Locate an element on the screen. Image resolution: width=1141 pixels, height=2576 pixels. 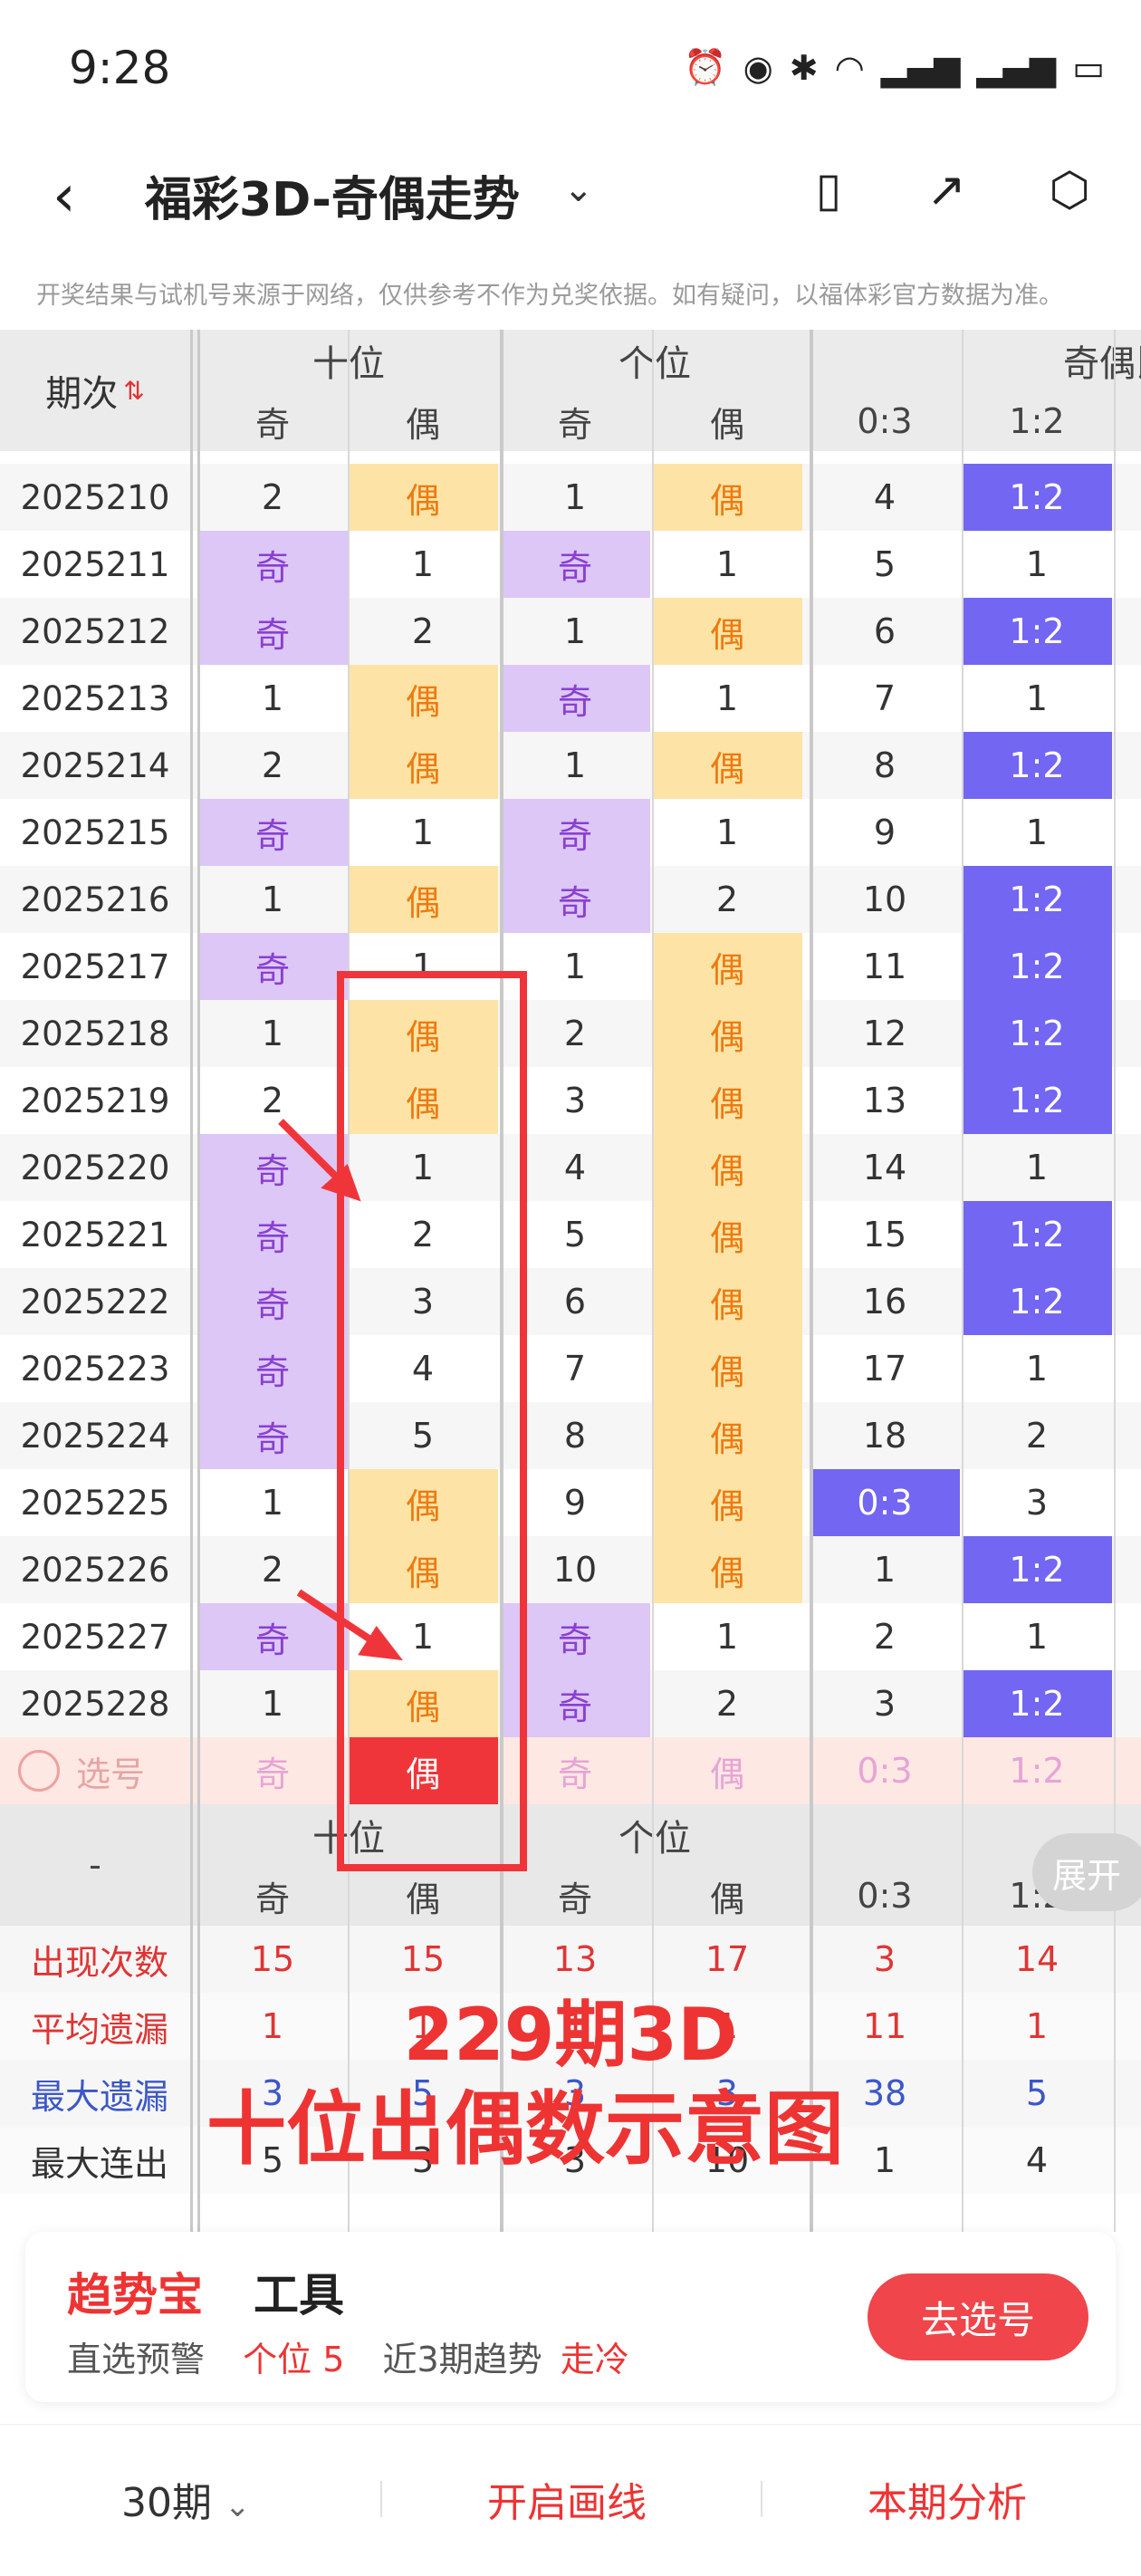
trend-value: 走冷 is located at coordinates (595, 2359).